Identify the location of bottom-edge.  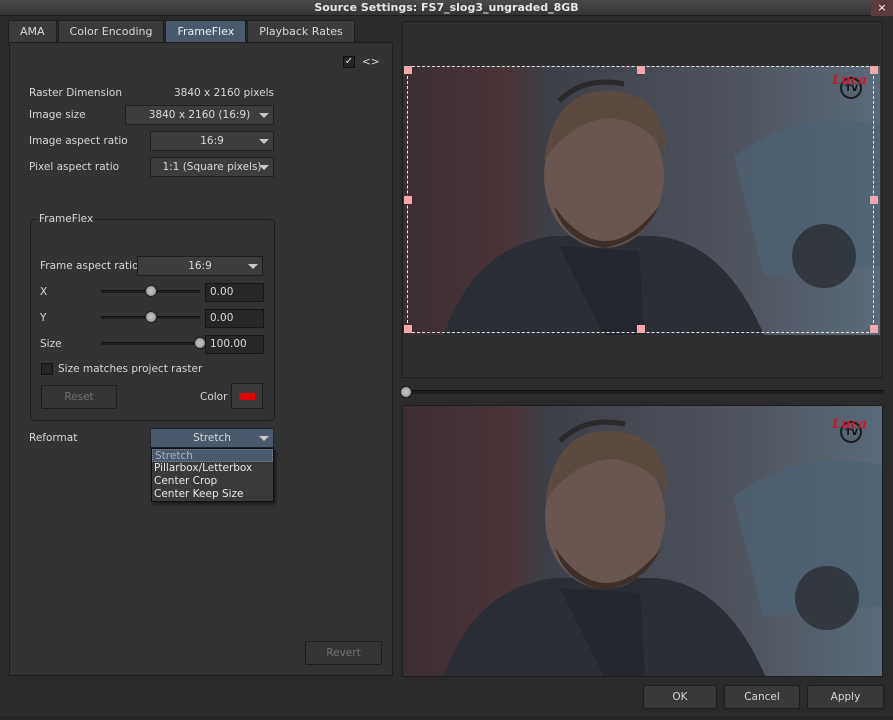
(446, 718).